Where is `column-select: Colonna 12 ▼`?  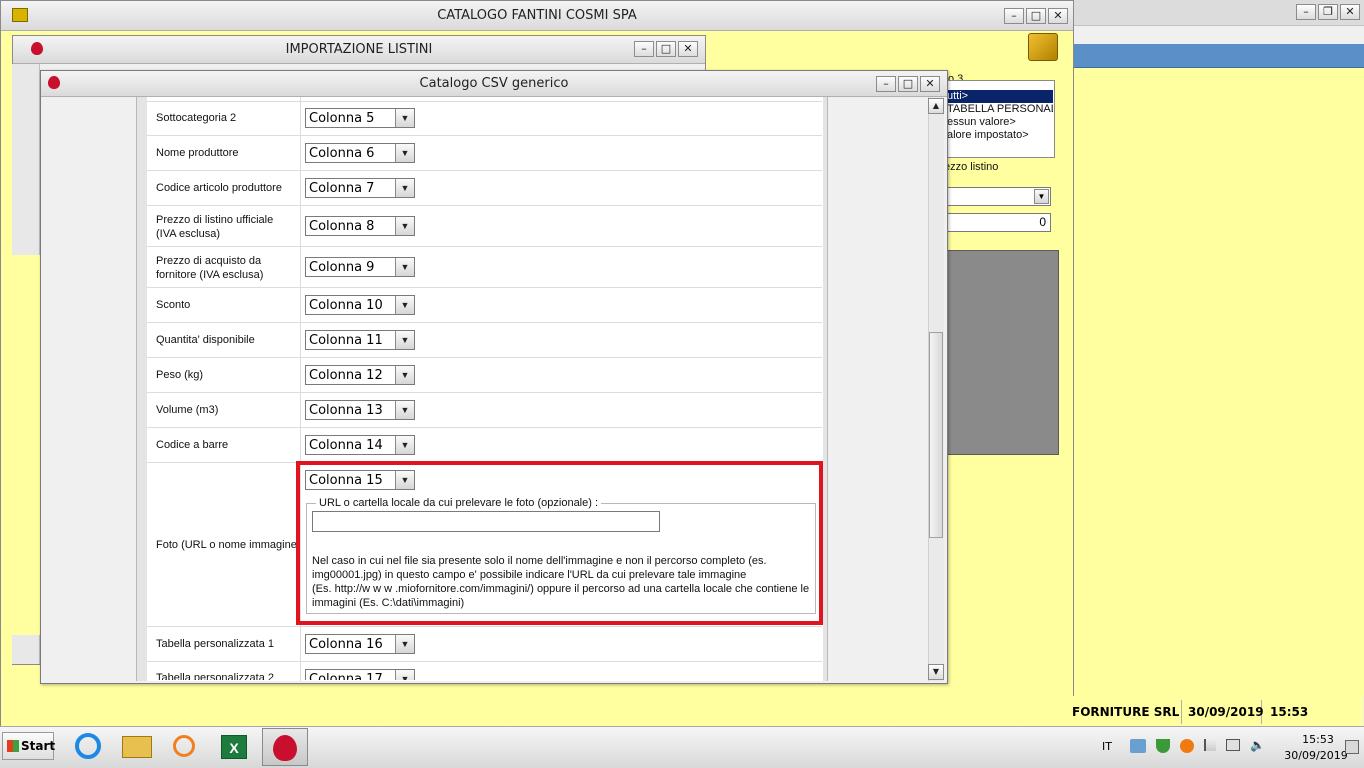 column-select: Colonna 12 ▼ is located at coordinates (360, 375).